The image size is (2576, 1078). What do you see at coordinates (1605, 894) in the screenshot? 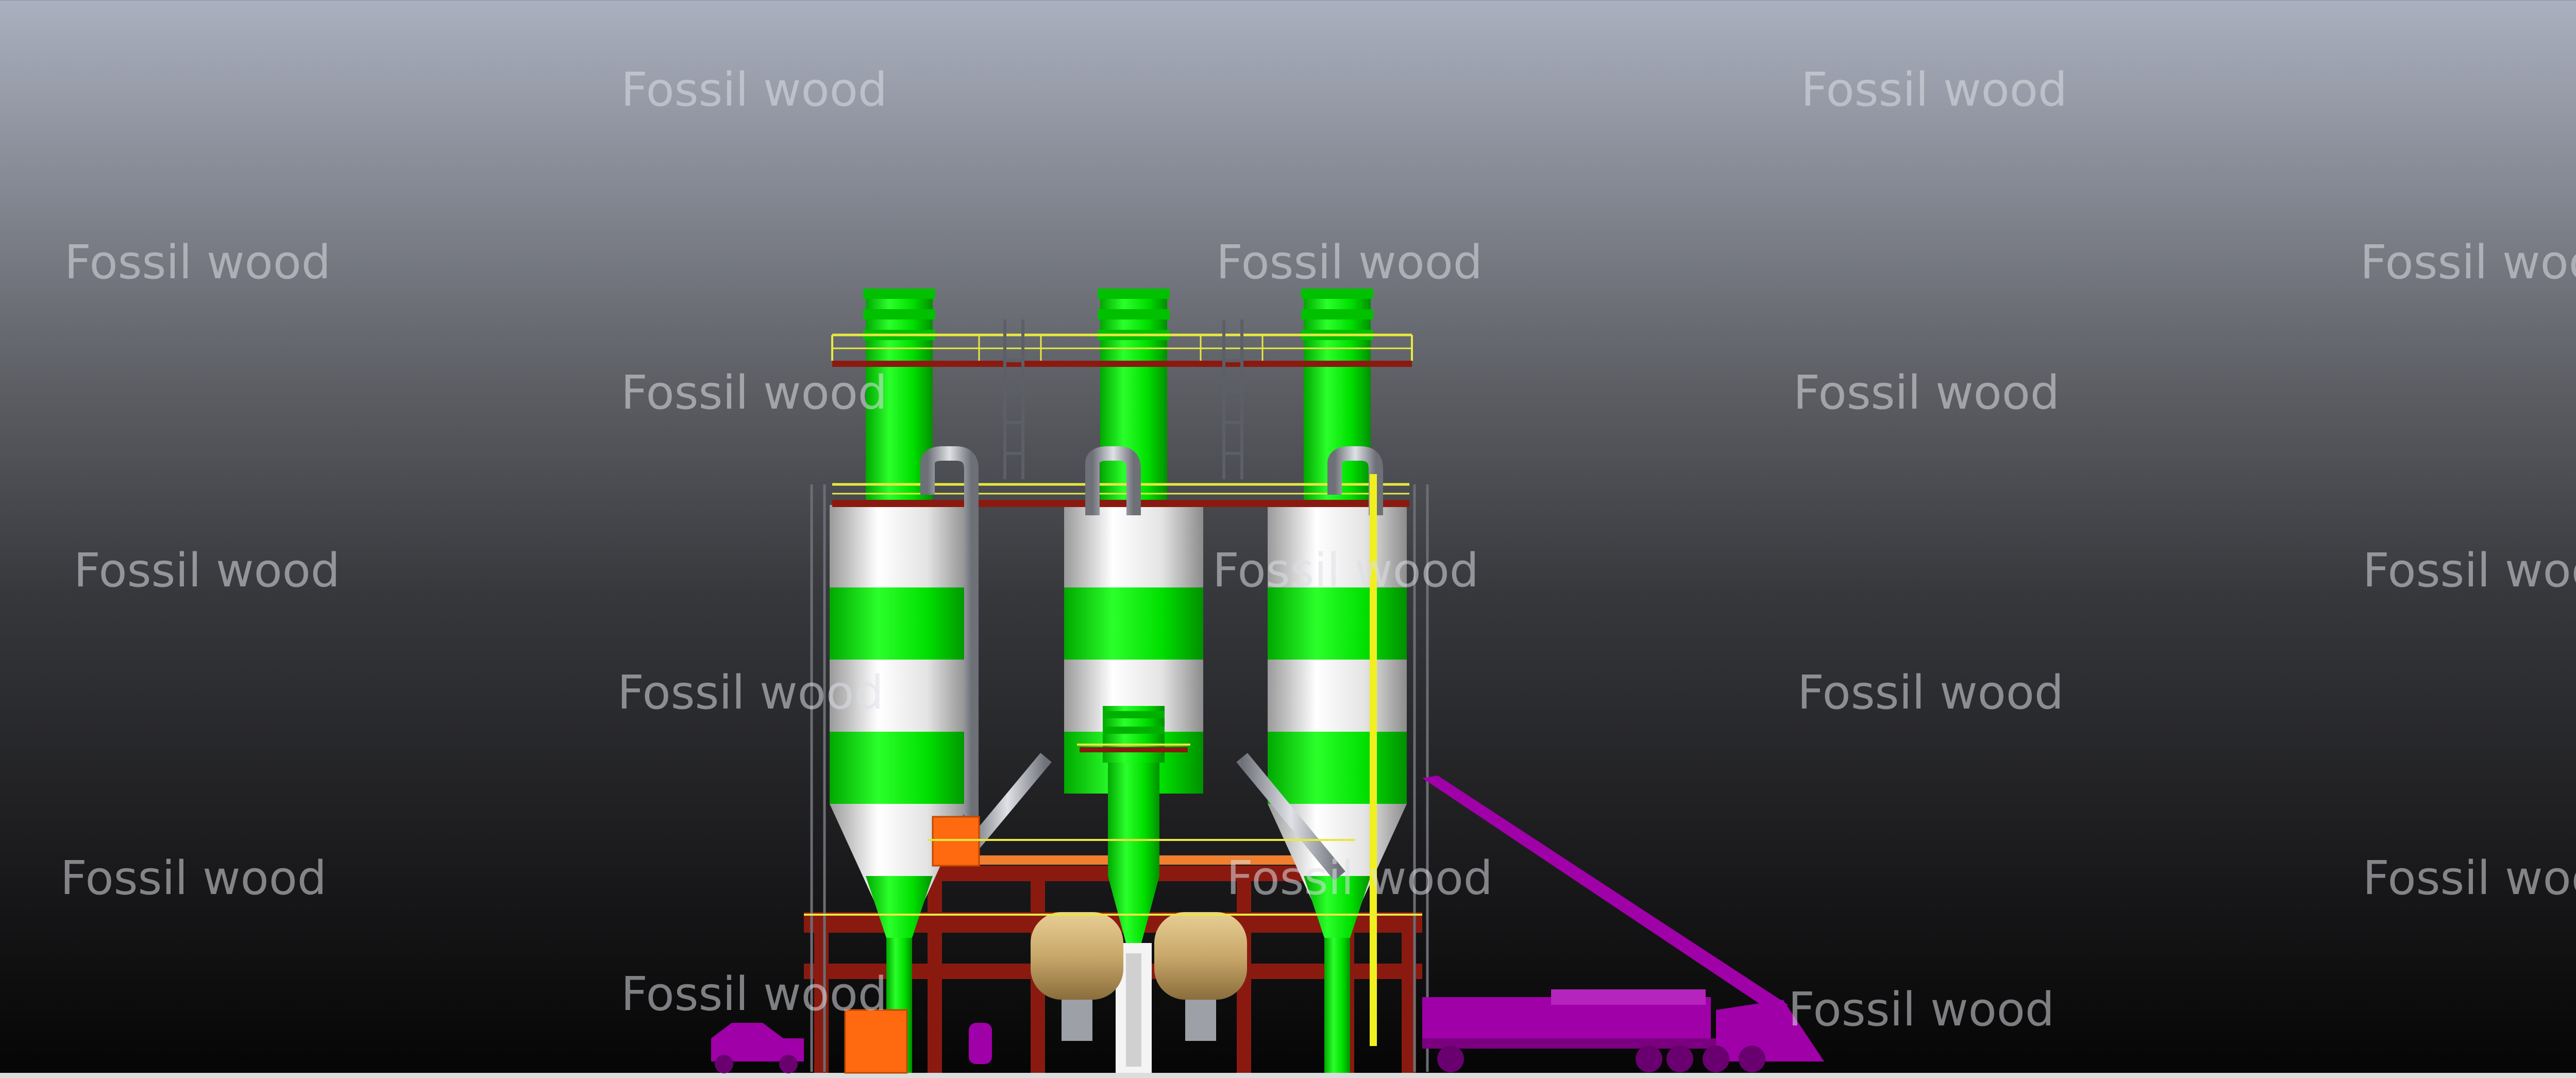
I see `conveyor-arm` at bounding box center [1605, 894].